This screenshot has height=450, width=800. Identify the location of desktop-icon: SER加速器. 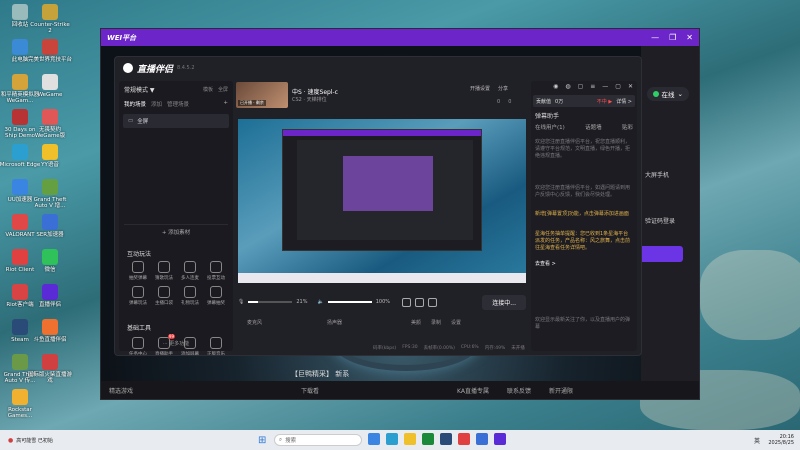
(50, 226).